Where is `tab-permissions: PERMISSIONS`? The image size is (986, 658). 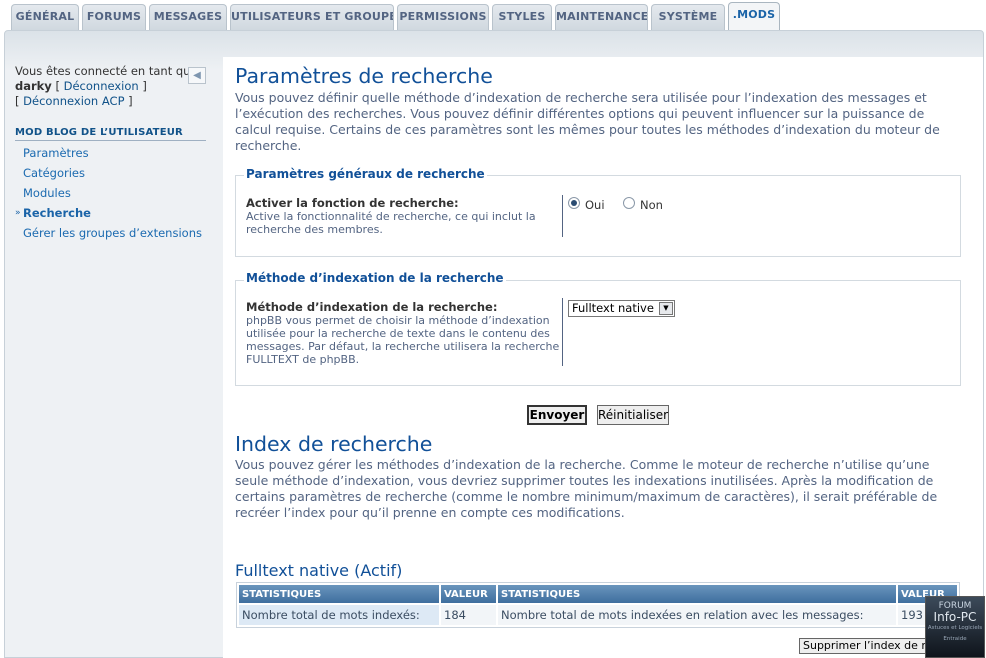 tab-permissions: PERMISSIONS is located at coordinates (443, 17).